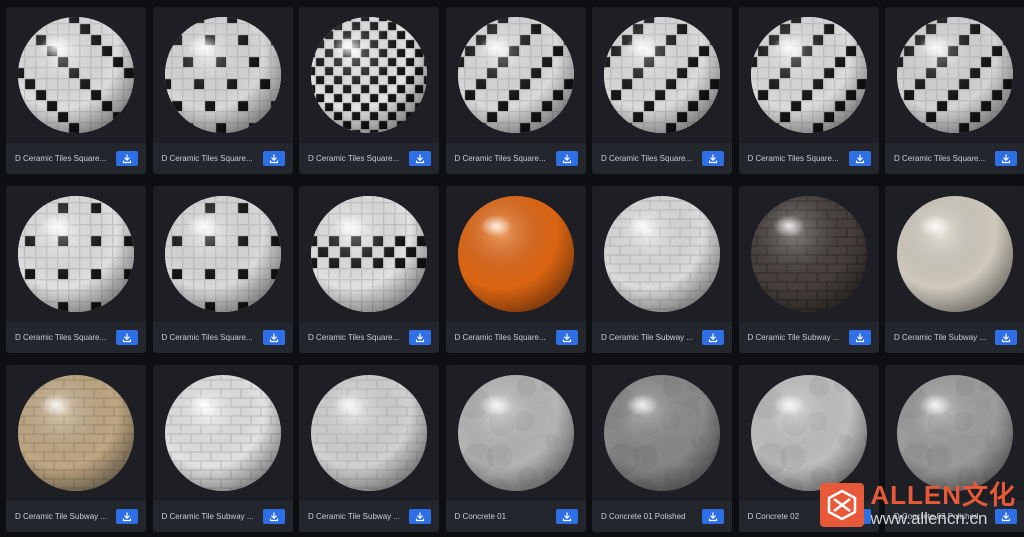  I want to click on watermark-url: www.allencn.cn, so click(929, 518).